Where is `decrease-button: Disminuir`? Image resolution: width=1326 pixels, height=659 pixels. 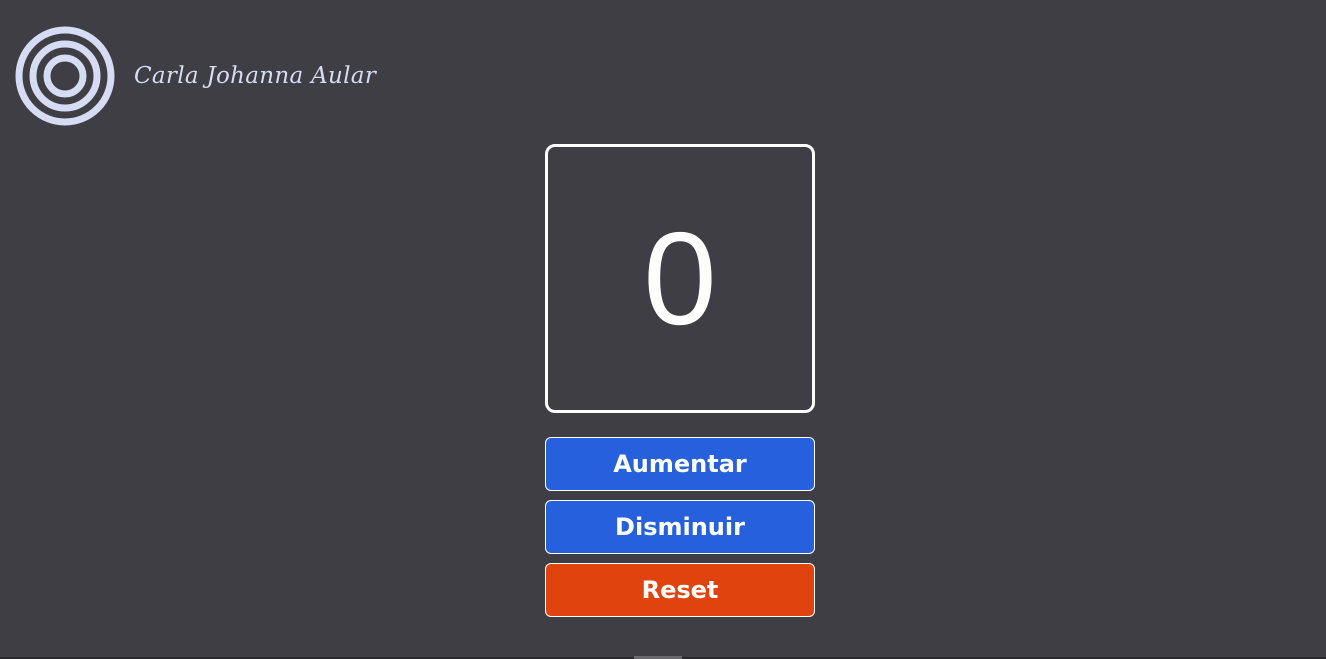
decrease-button: Disminuir is located at coordinates (680, 527).